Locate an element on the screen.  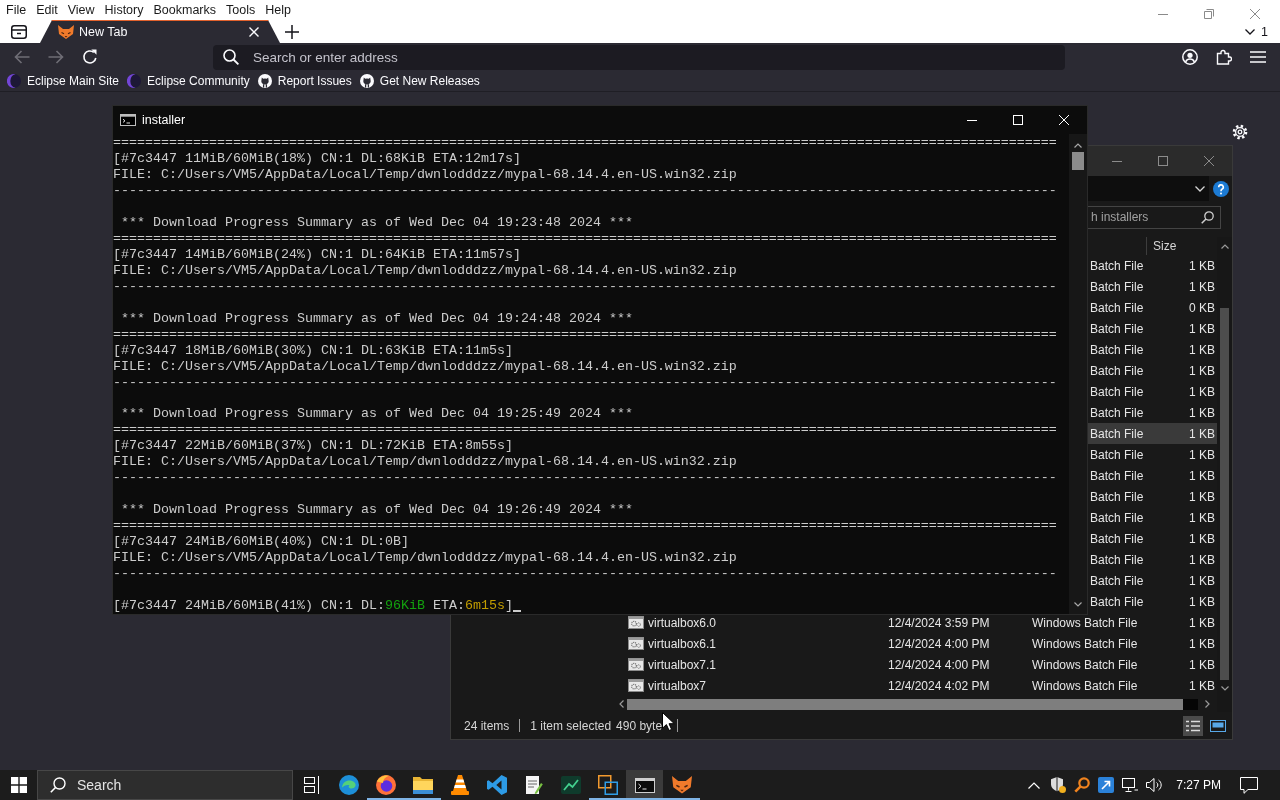
person-circle-icon is located at coordinates (1190, 57).